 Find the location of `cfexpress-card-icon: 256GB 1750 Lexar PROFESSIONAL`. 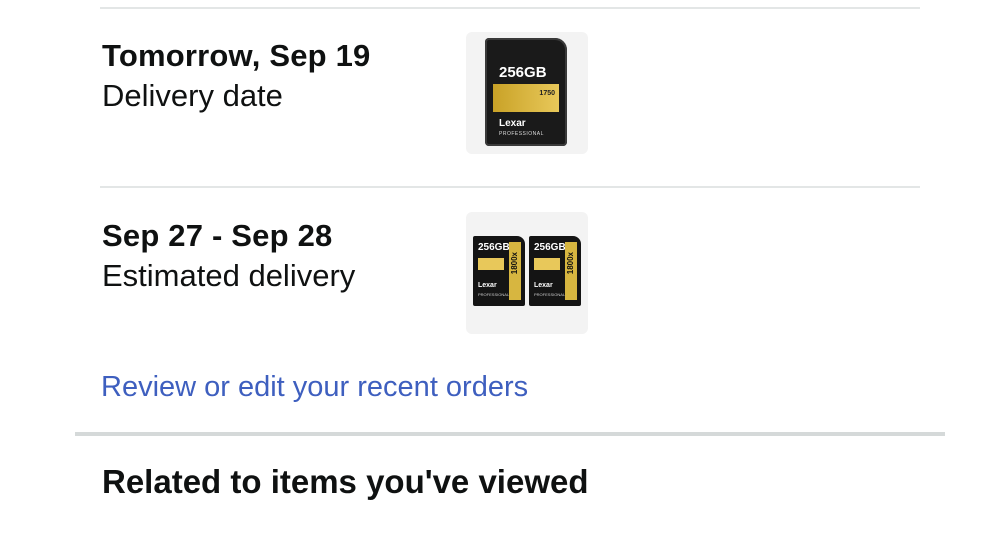

cfexpress-card-icon: 256GB 1750 Lexar PROFESSIONAL is located at coordinates (526, 92).